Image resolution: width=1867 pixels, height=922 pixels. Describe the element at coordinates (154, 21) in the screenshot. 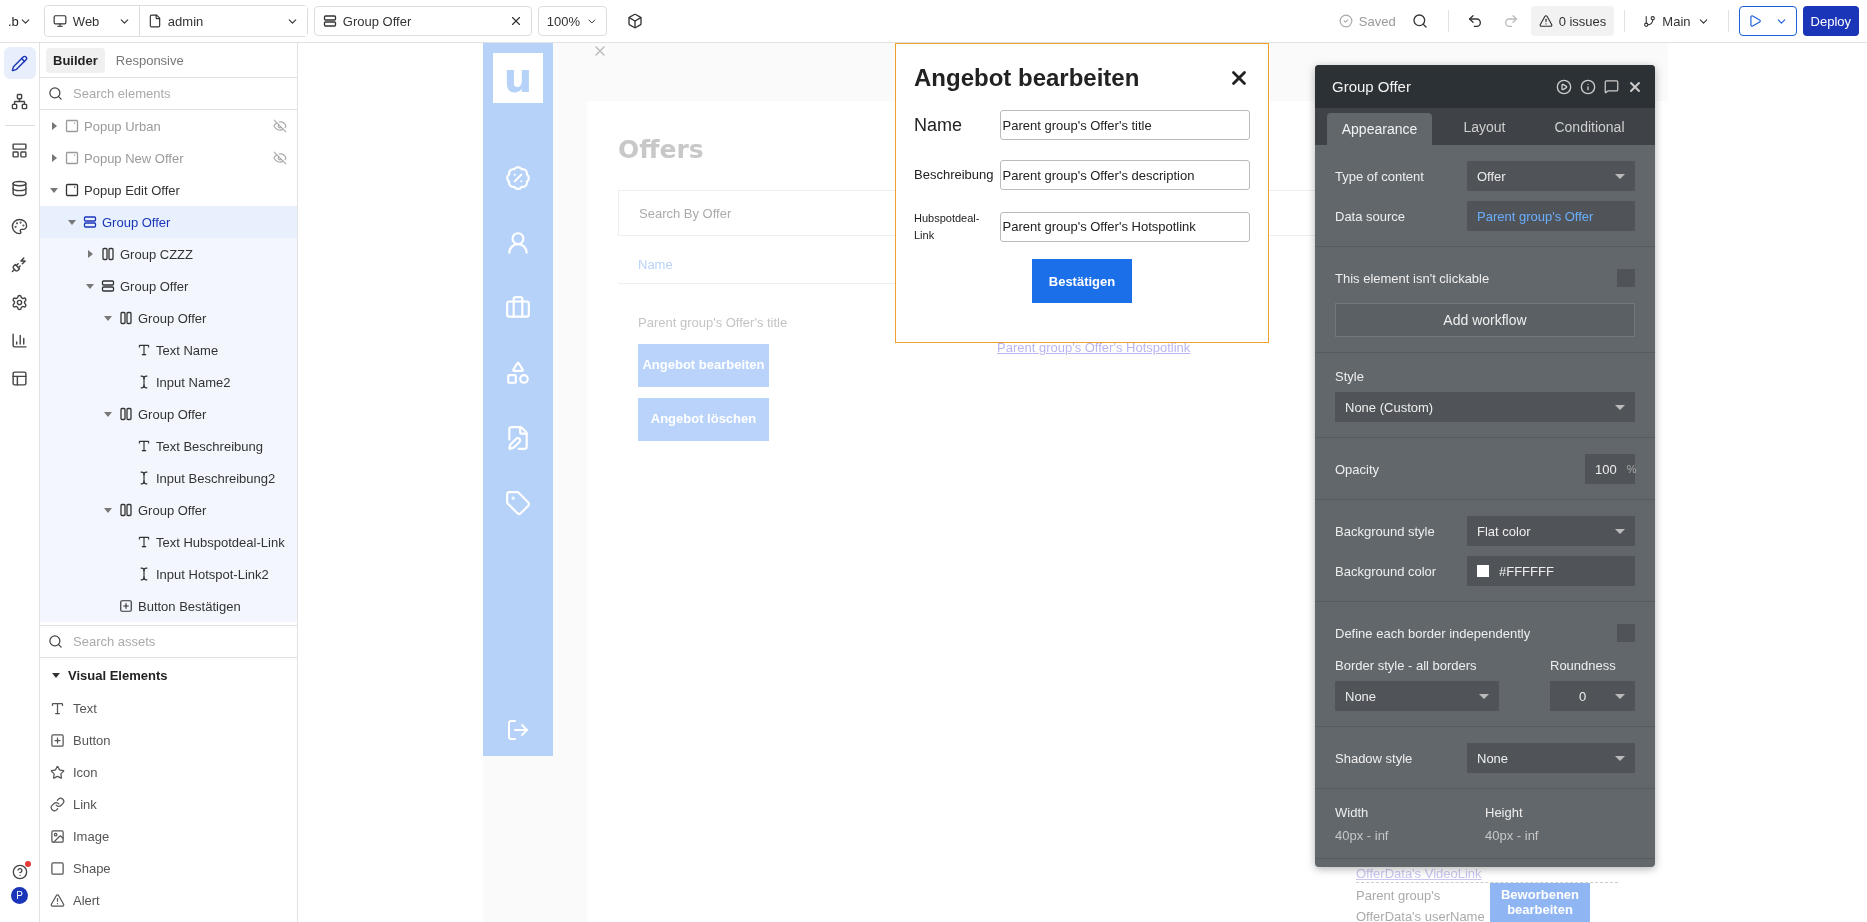

I see `page-icon` at that location.